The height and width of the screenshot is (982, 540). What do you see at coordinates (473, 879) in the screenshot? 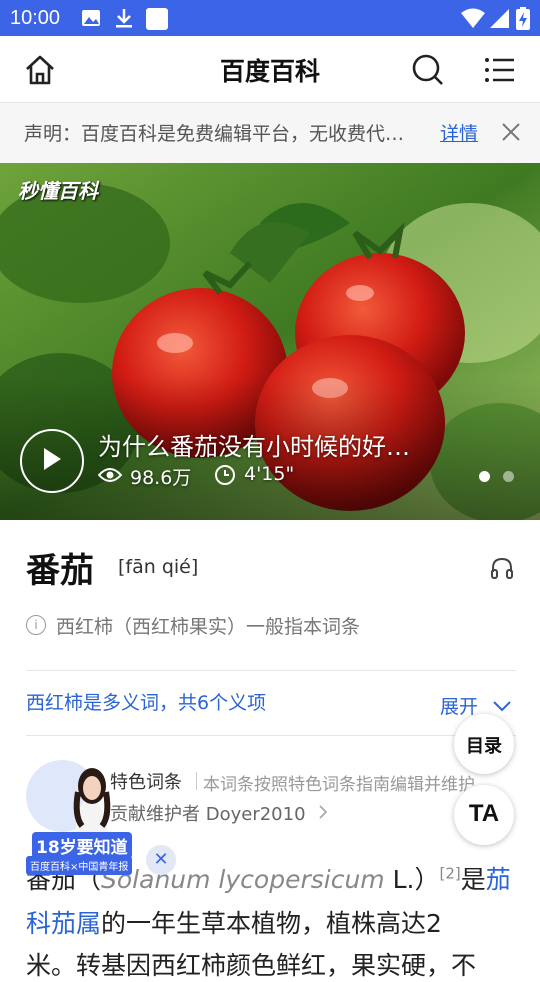
I see `body-text-segment: 是` at bounding box center [473, 879].